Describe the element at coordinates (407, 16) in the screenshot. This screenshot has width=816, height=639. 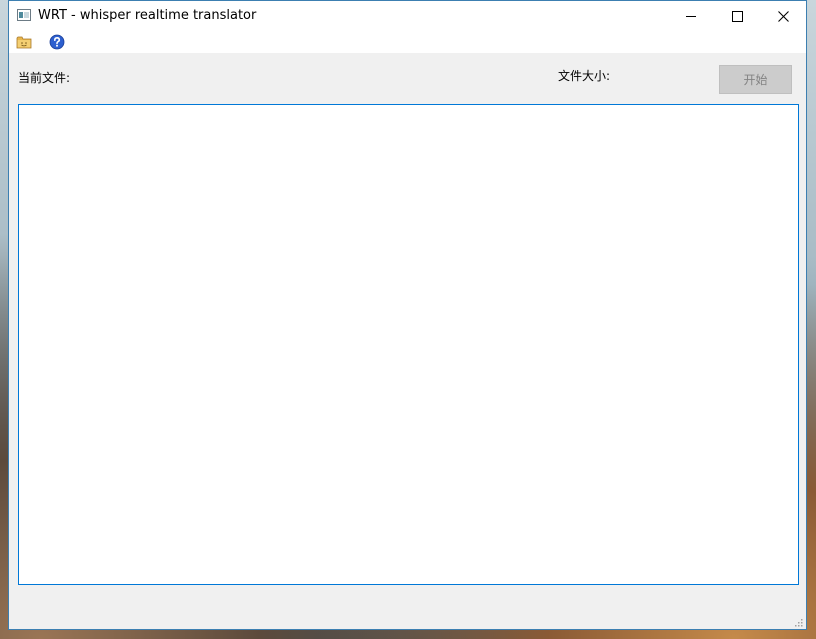
I see `title-bar: WRT - whisper realtime translator` at that location.